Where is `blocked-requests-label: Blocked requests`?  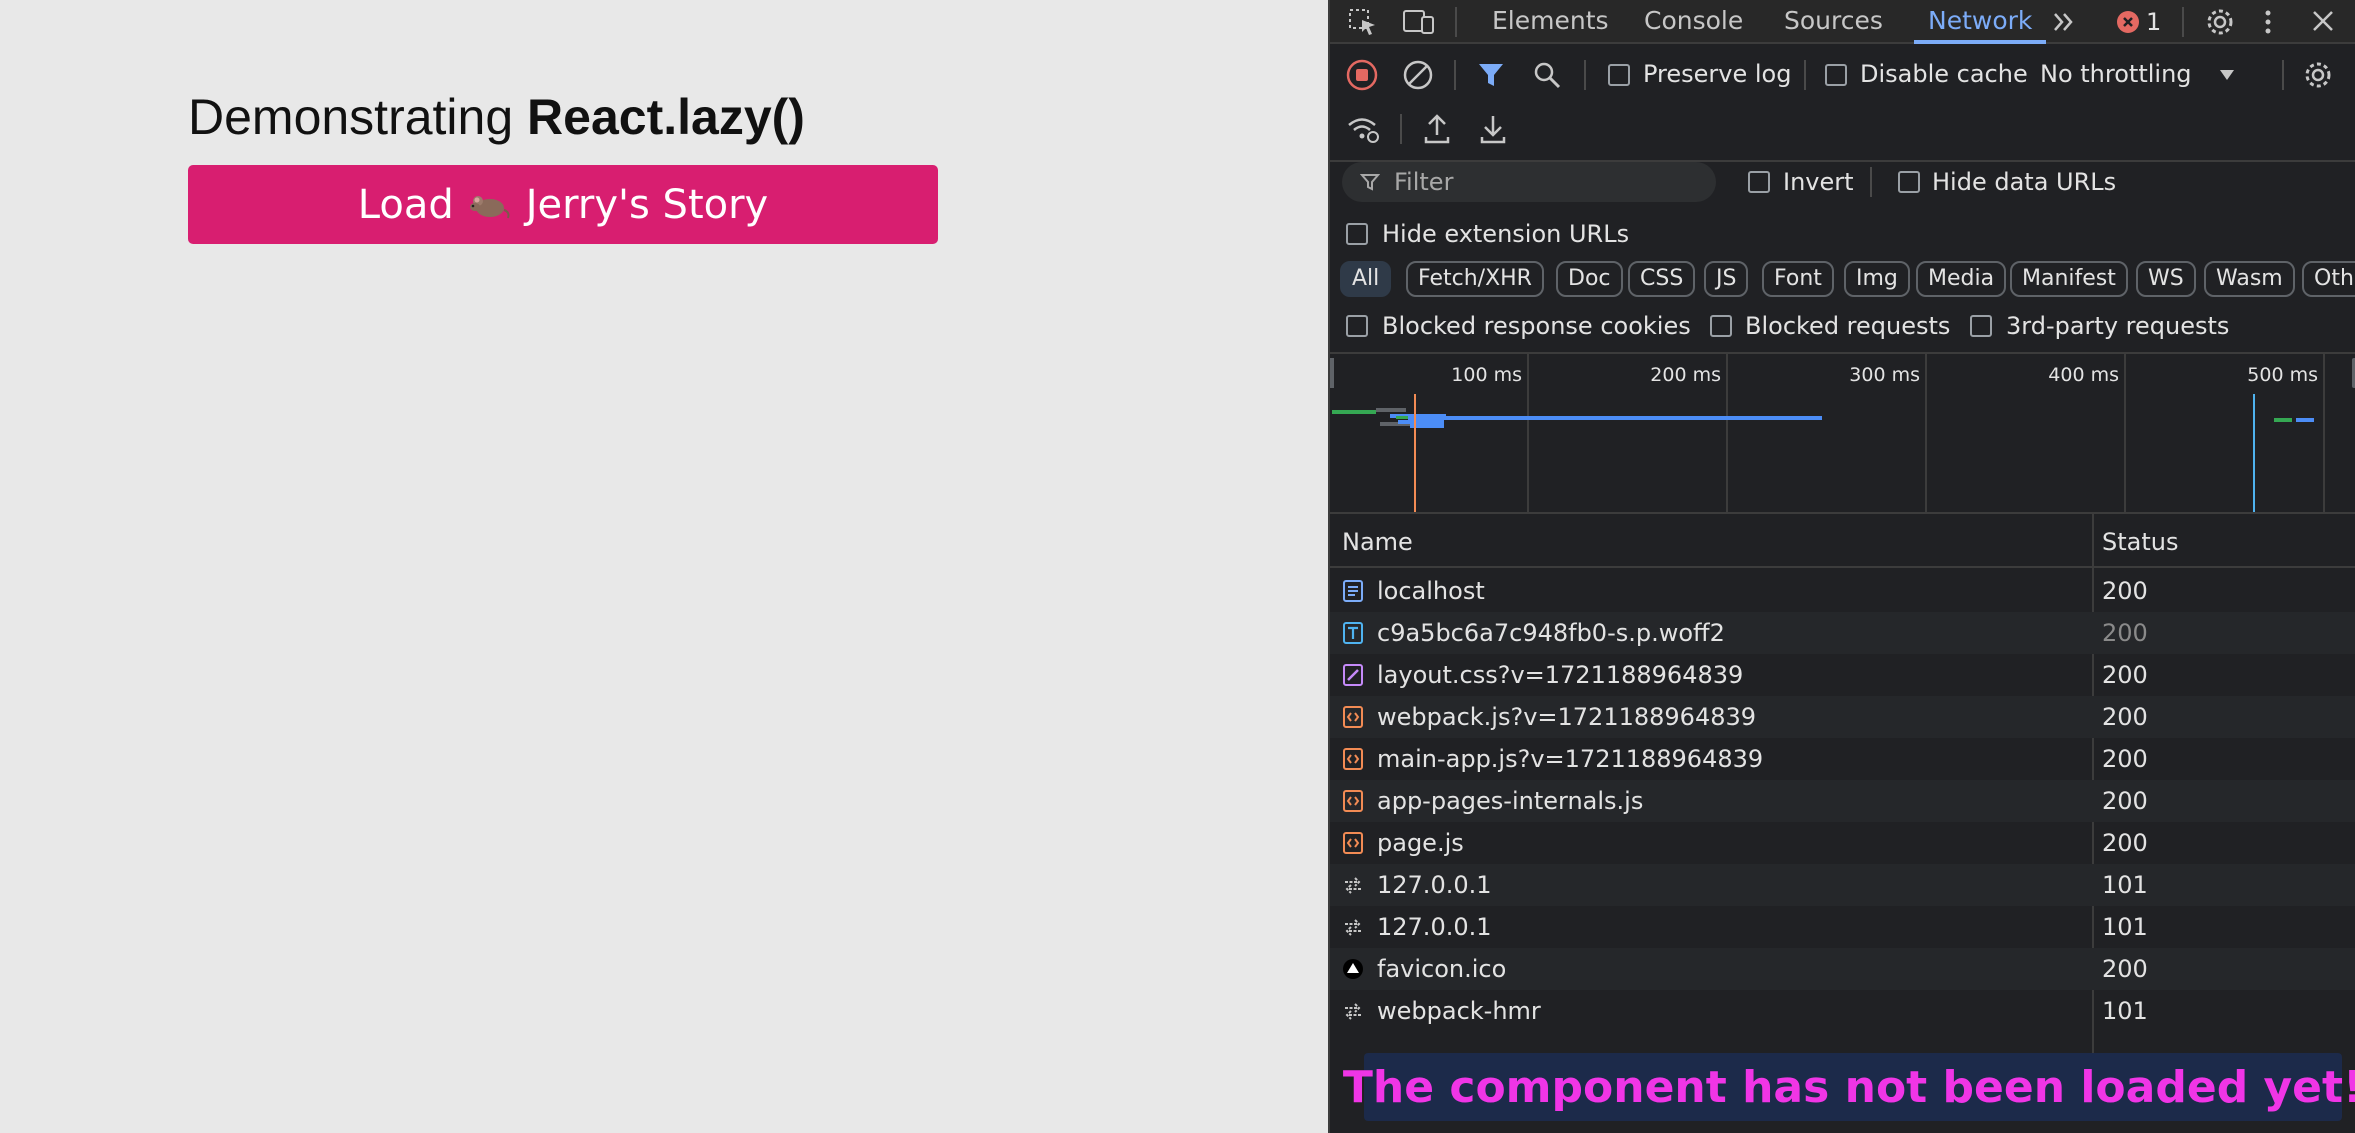 blocked-requests-label: Blocked requests is located at coordinates (1848, 326).